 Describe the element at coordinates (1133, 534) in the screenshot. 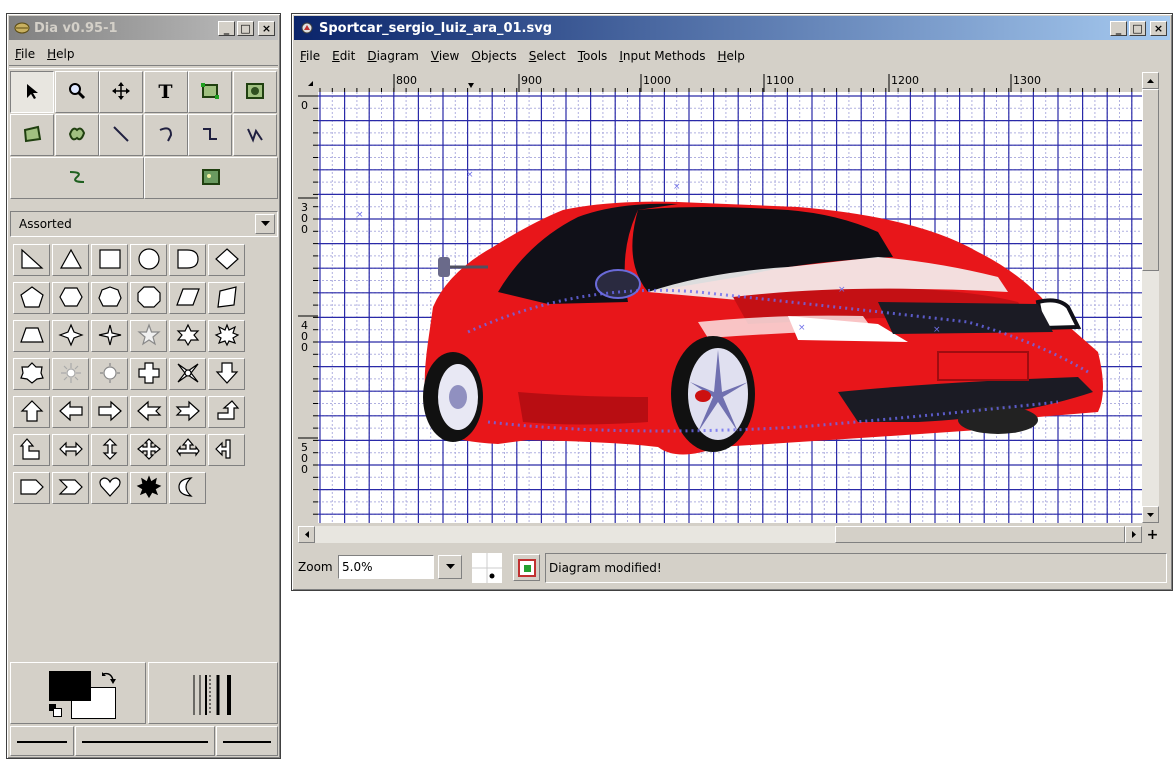

I see `scroll-right-button` at that location.